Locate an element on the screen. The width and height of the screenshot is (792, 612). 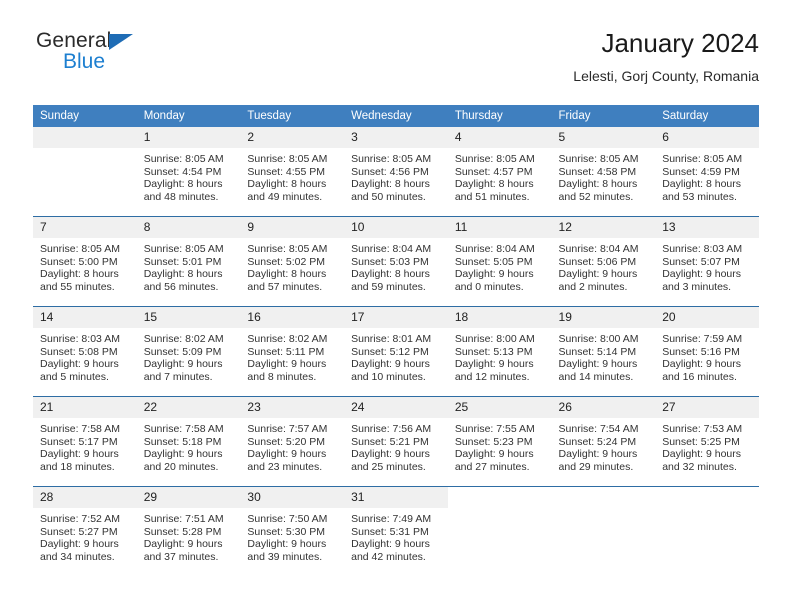
daylight-text-line2: and 42 minutes. is located at coordinates (388, 556).